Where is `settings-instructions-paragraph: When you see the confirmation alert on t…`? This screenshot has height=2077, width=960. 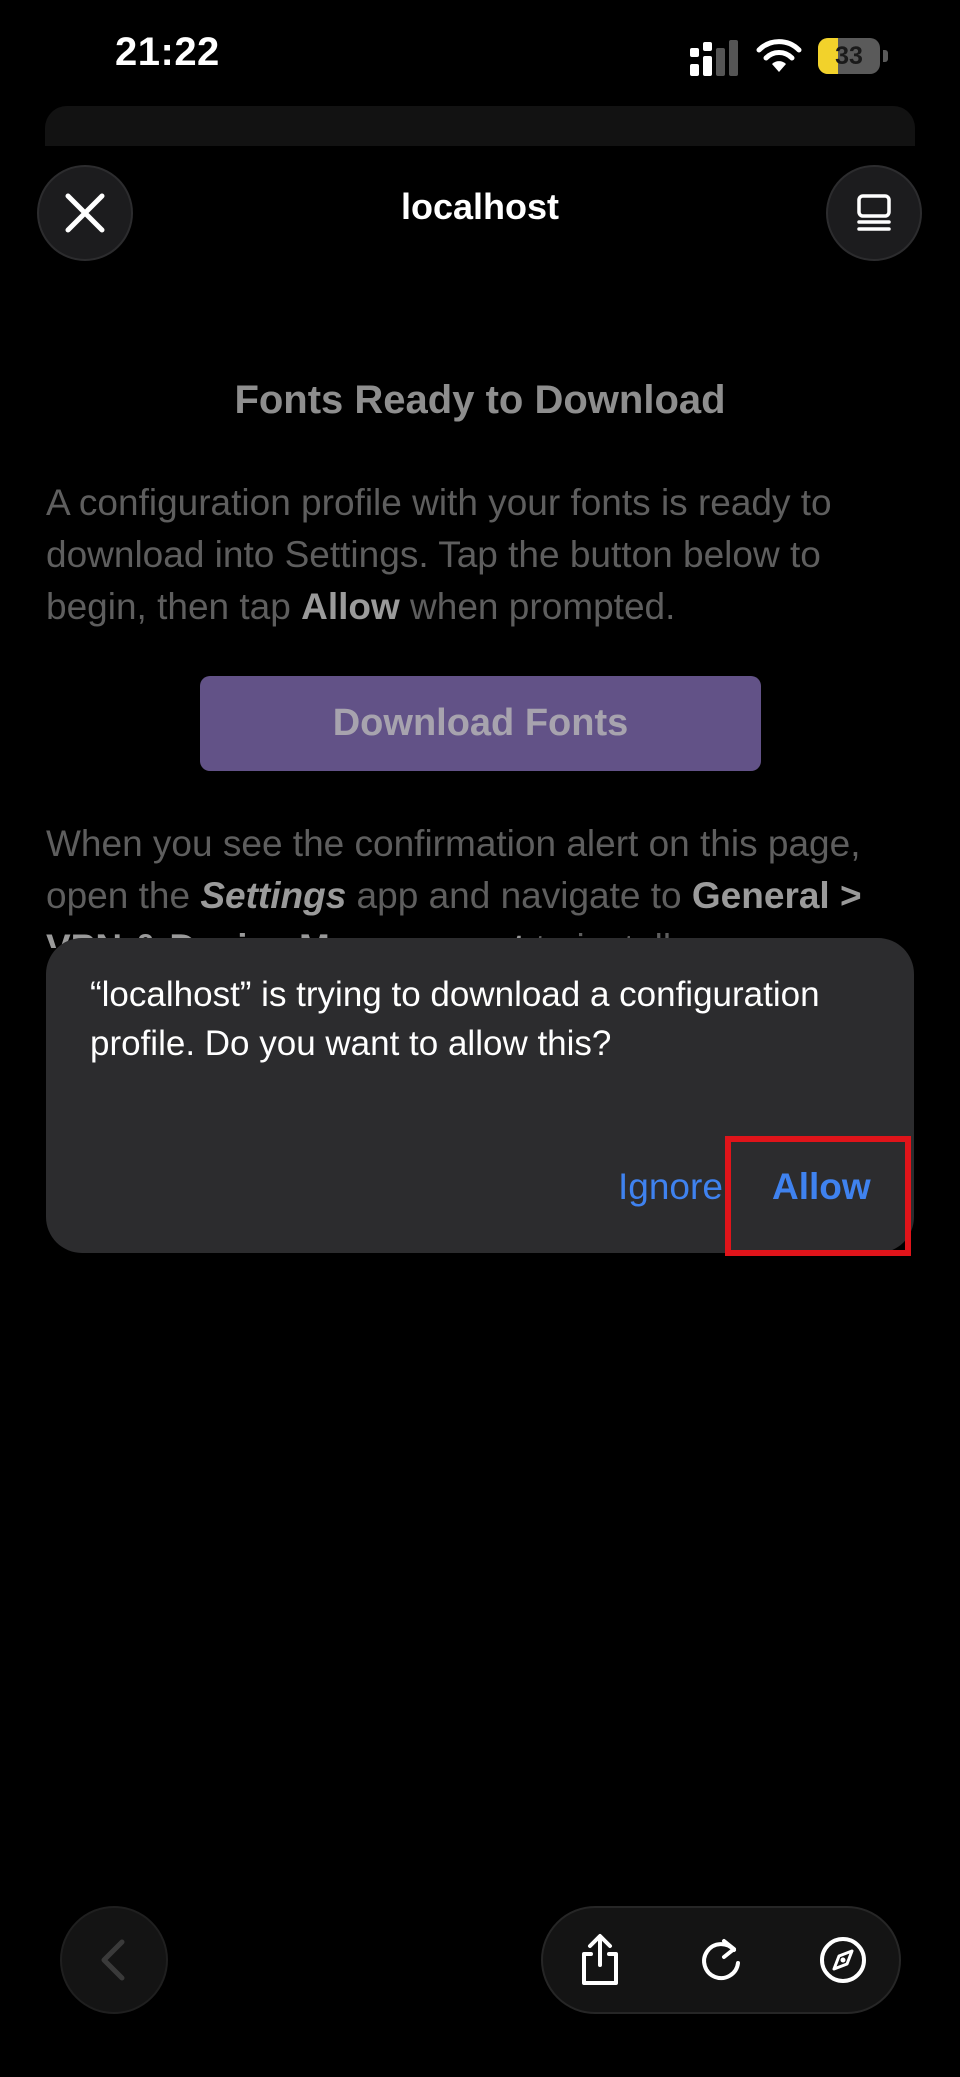 settings-instructions-paragraph: When you see the confirmation alert on t… is located at coordinates (454, 885).